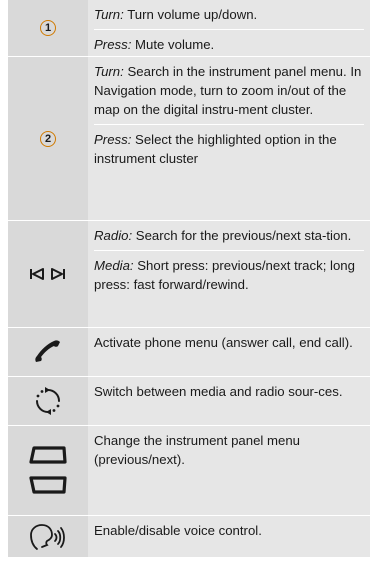 The height and width of the screenshot is (571, 374). I want to click on number-1-circle-icon: 1, so click(48, 28).